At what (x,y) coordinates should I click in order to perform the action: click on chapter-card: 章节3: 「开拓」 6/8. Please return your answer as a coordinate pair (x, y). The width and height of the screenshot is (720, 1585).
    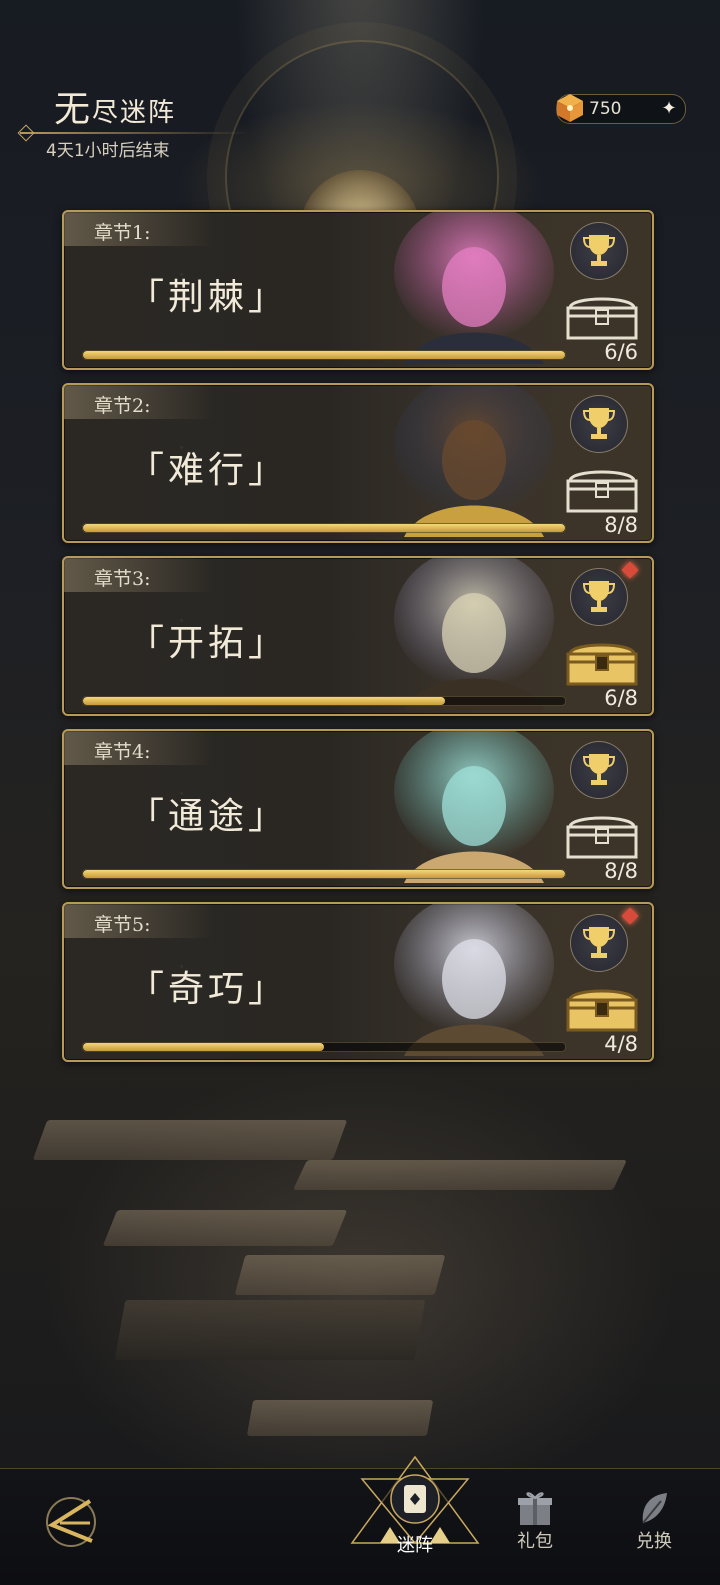
    Looking at the image, I should click on (358, 636).